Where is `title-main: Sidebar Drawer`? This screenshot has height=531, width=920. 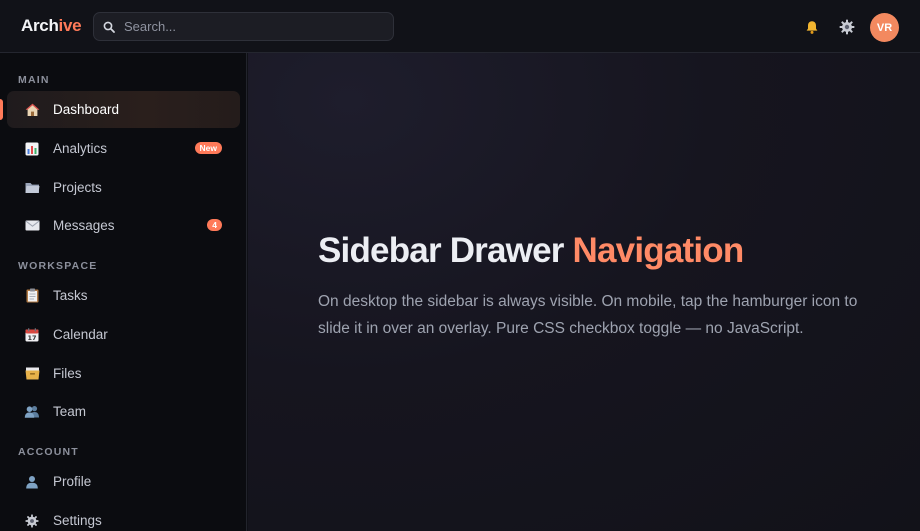 title-main: Sidebar Drawer is located at coordinates (441, 250).